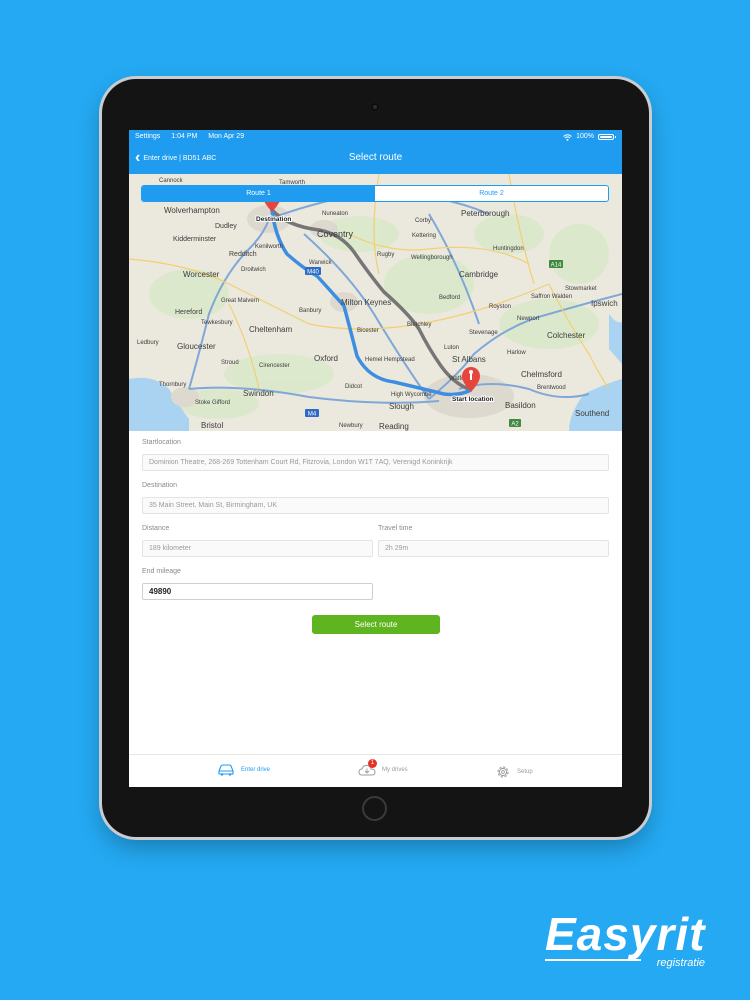 The image size is (750, 1000). Describe the element at coordinates (196, 346) in the screenshot. I see `place-label: Gloucester` at that location.